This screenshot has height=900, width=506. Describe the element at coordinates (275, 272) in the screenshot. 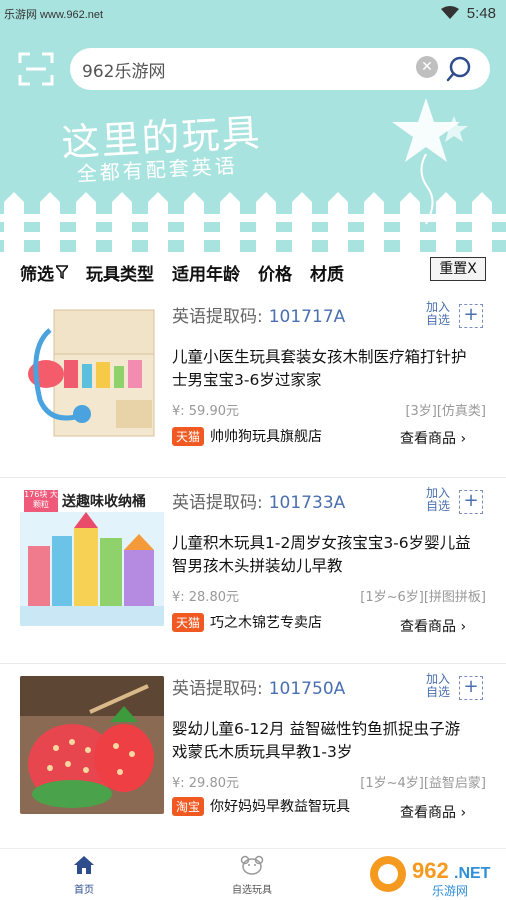

I see `filter-price: 价格` at that location.